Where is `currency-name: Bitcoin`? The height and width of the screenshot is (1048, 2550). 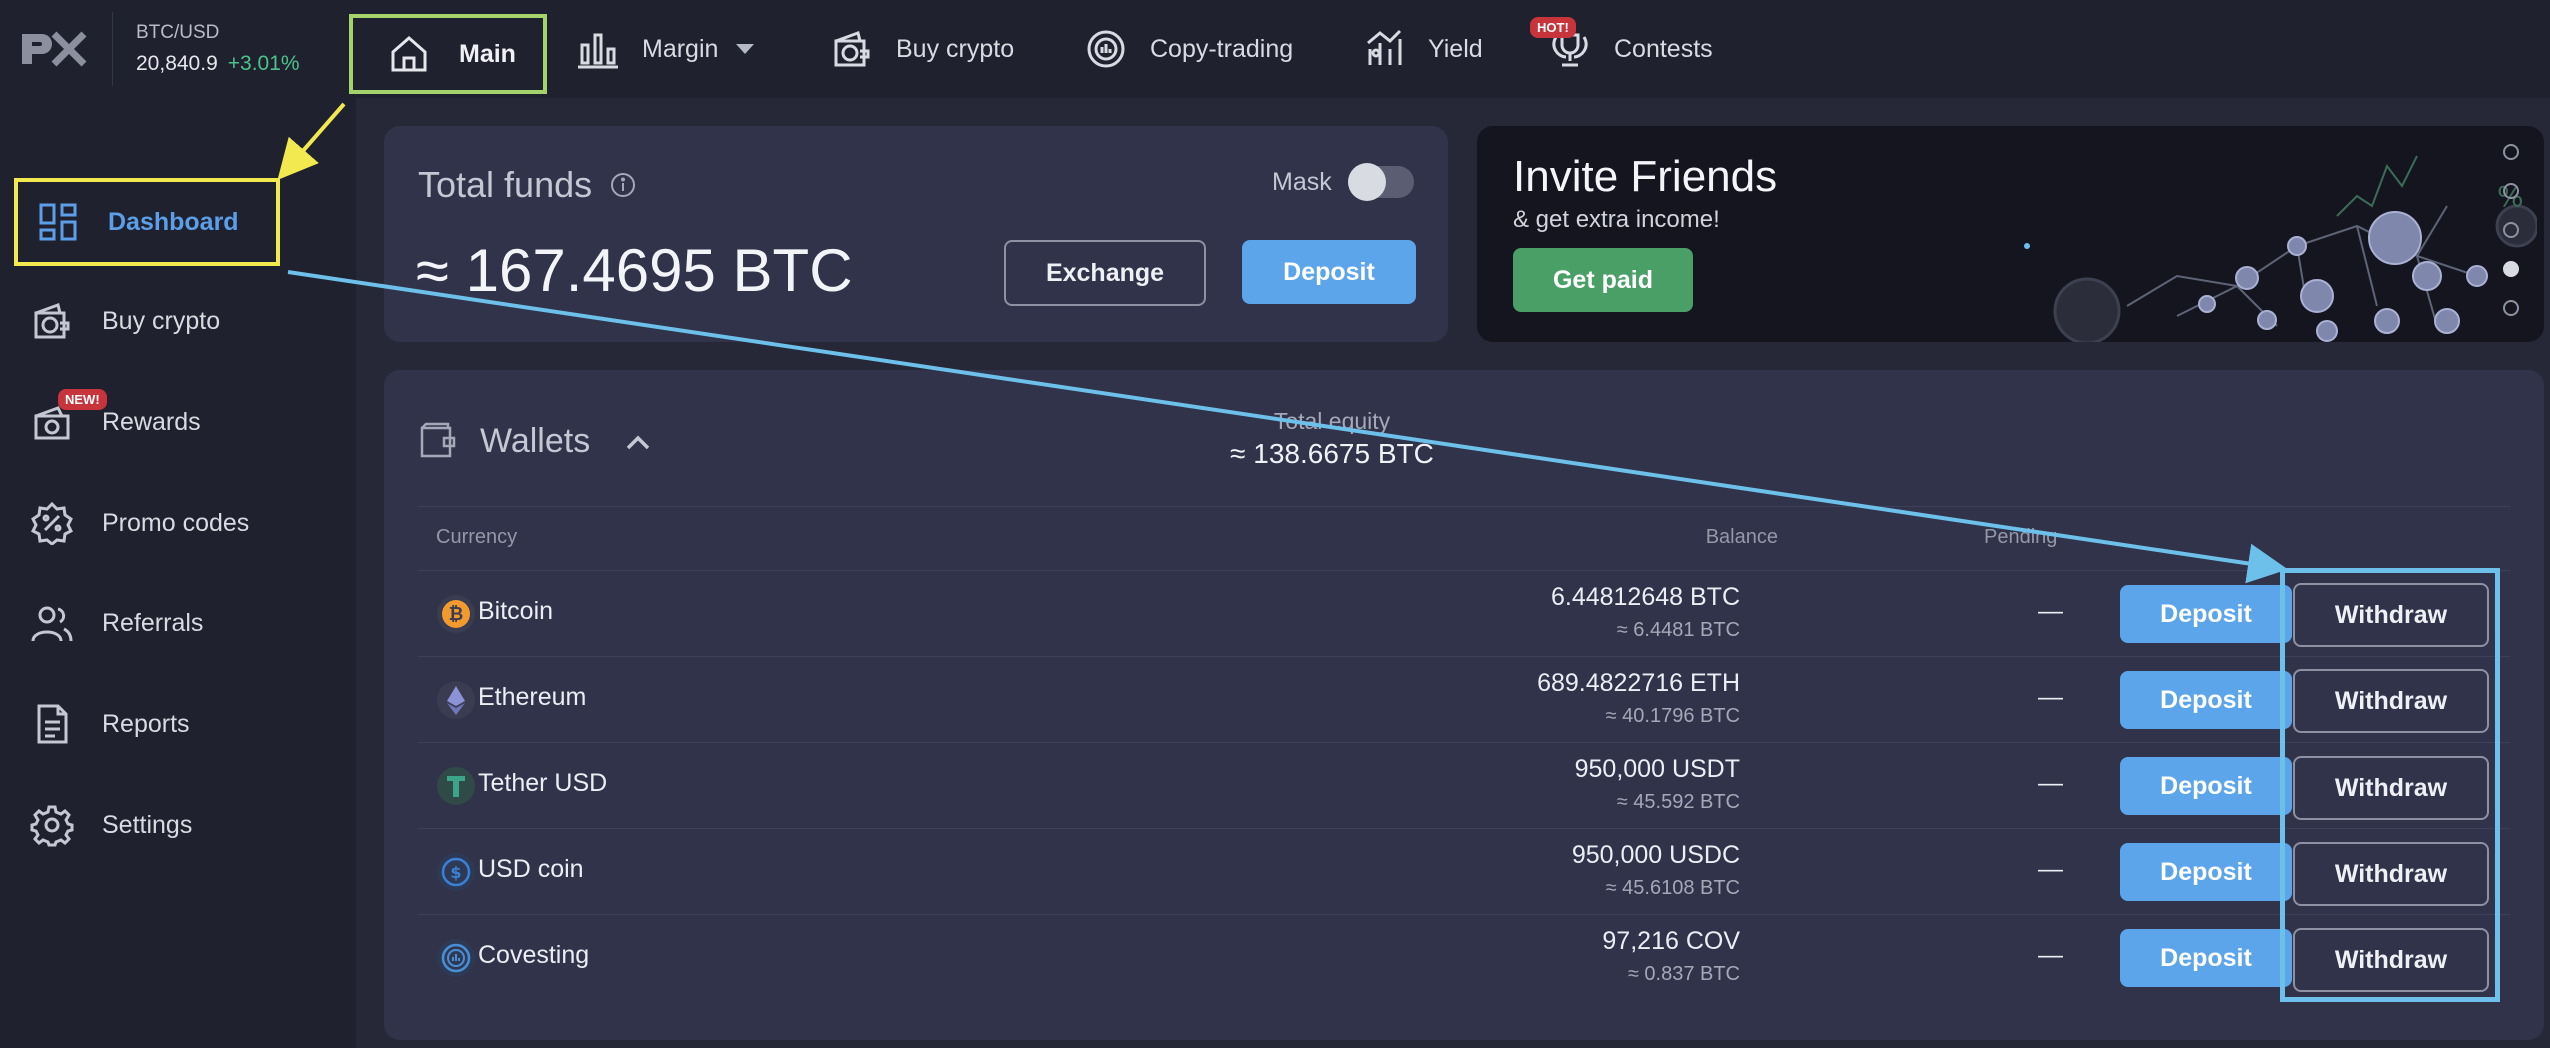
currency-name: Bitcoin is located at coordinates (516, 611).